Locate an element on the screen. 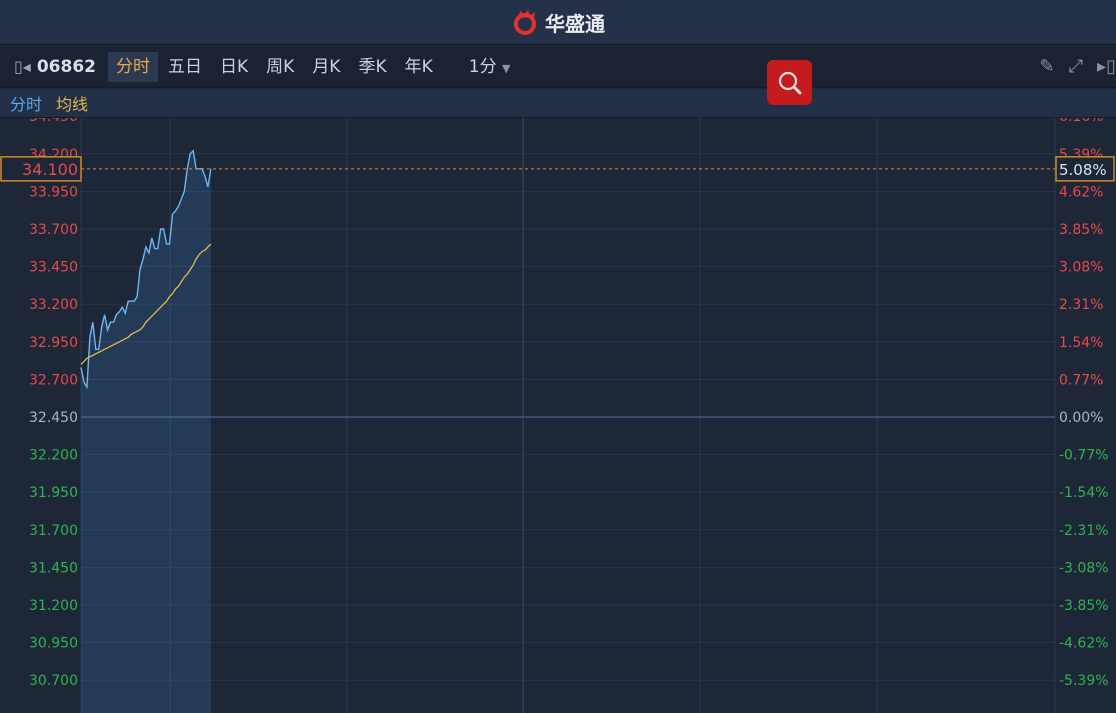  left-tick-label: 32.200 is located at coordinates (53, 456).